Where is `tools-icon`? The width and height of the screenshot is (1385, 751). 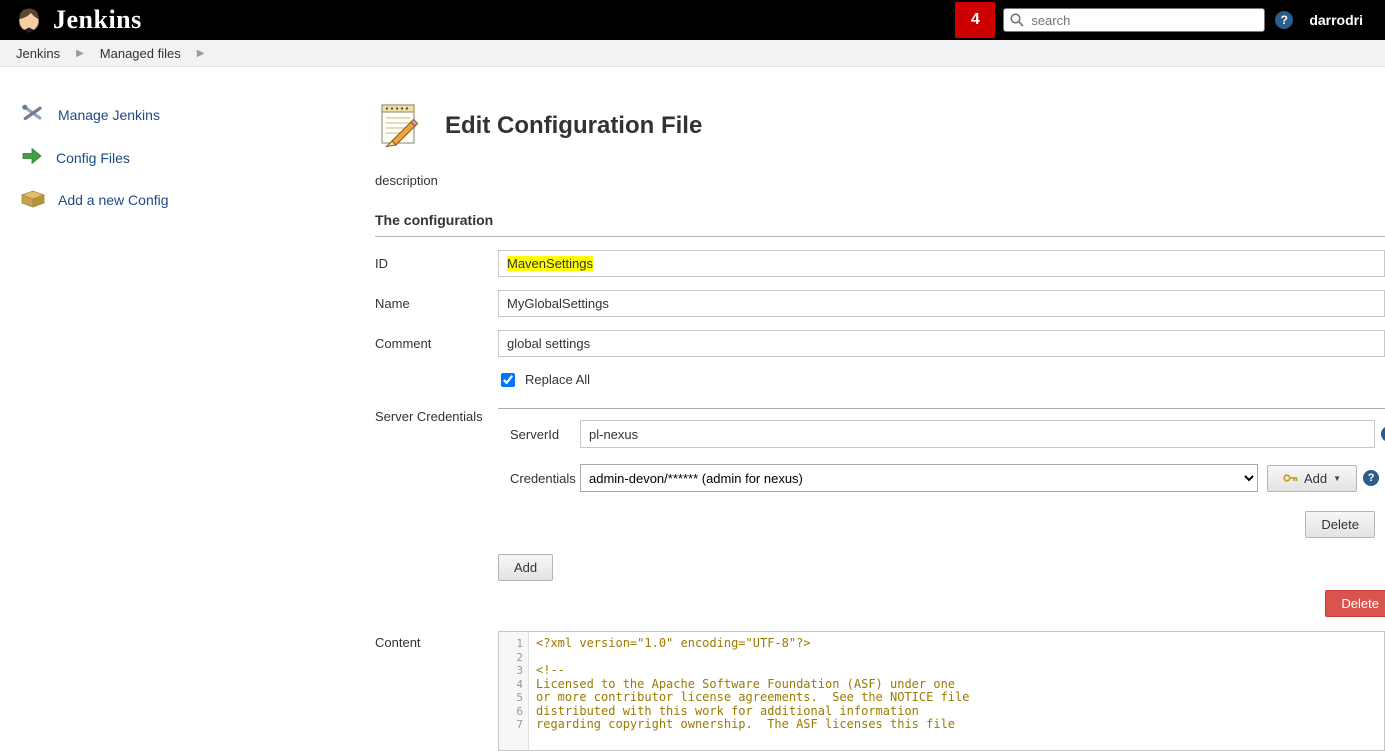
tools-icon is located at coordinates (33, 114).